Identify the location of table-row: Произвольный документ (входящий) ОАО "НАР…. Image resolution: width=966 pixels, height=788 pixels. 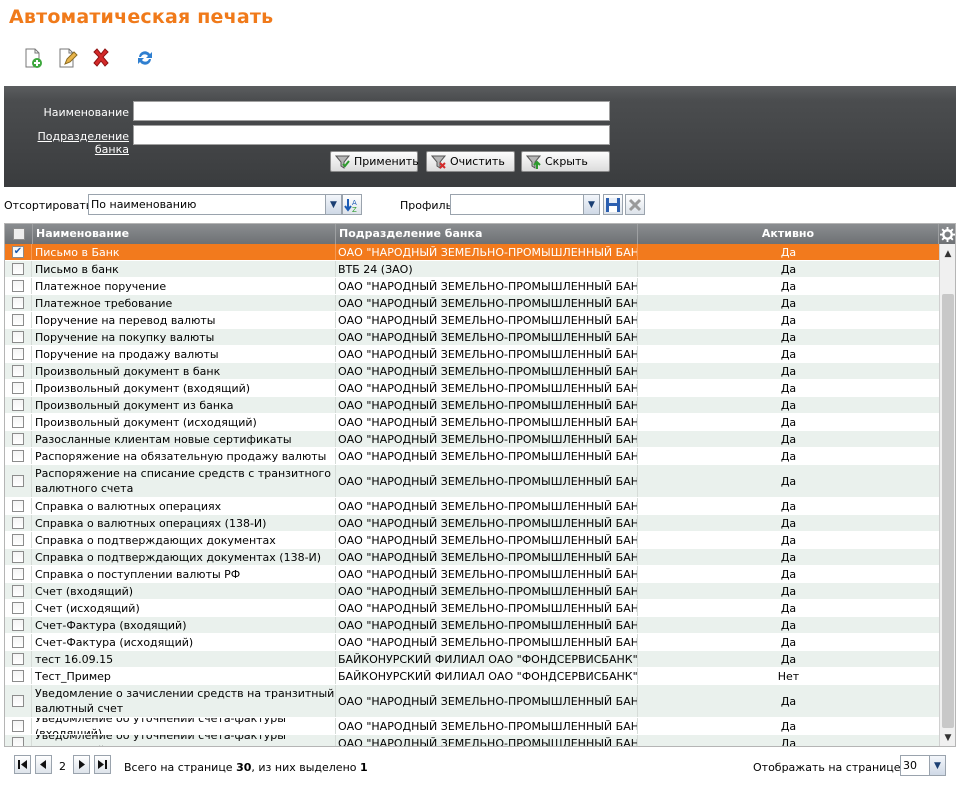
(472, 388).